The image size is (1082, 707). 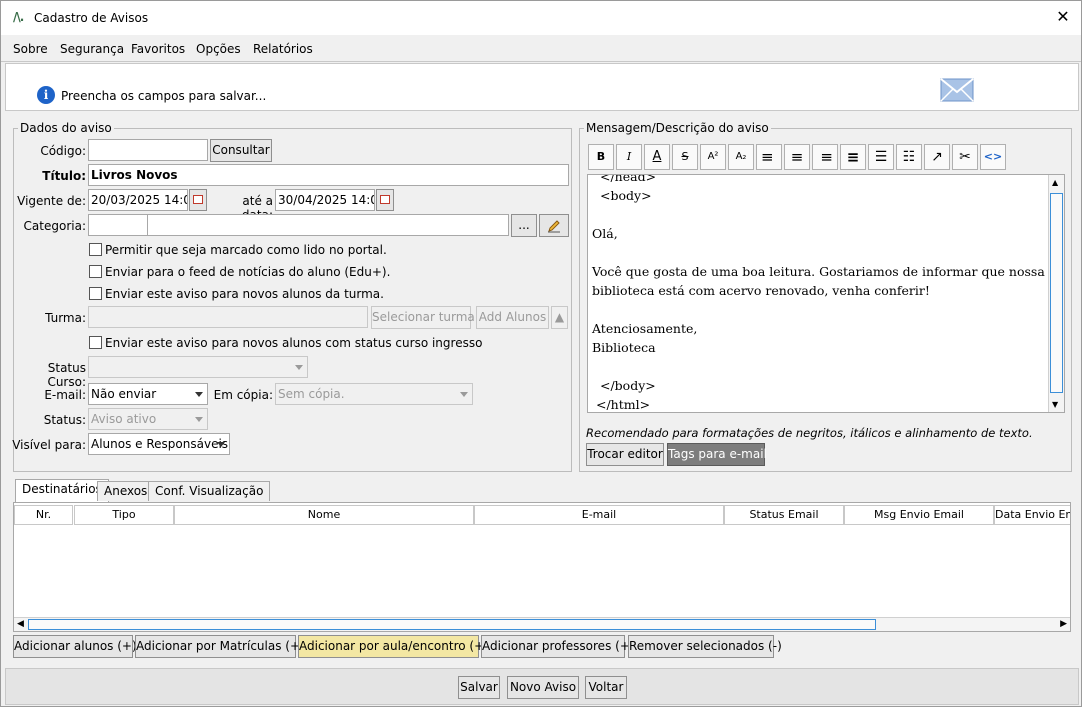 I want to click on column-header: Status Email, so click(x=784, y=515).